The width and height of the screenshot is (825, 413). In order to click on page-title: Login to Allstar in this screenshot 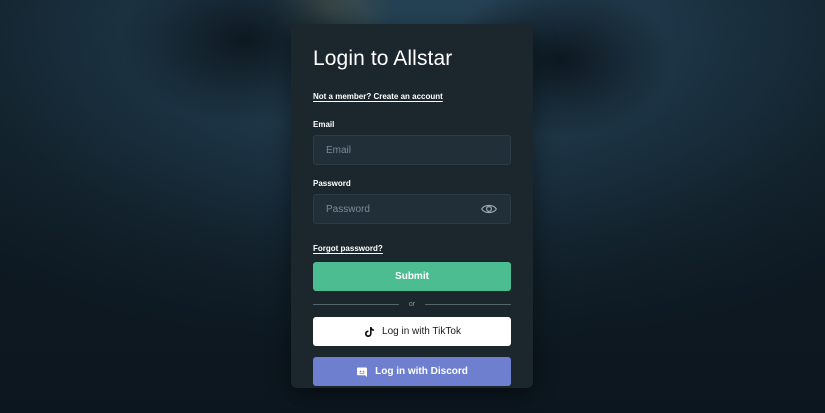, I will do `click(383, 58)`.